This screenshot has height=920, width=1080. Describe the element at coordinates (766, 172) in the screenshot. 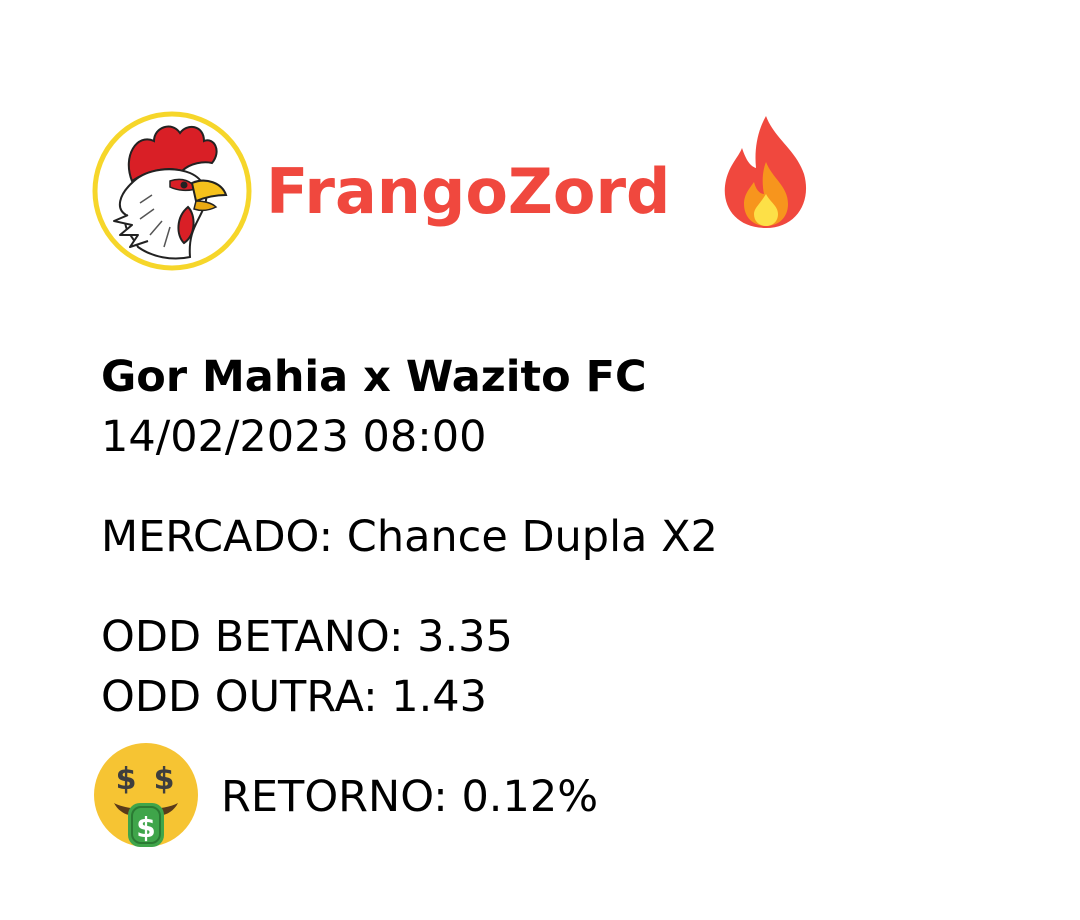

I see `fire-emoji-icon` at that location.